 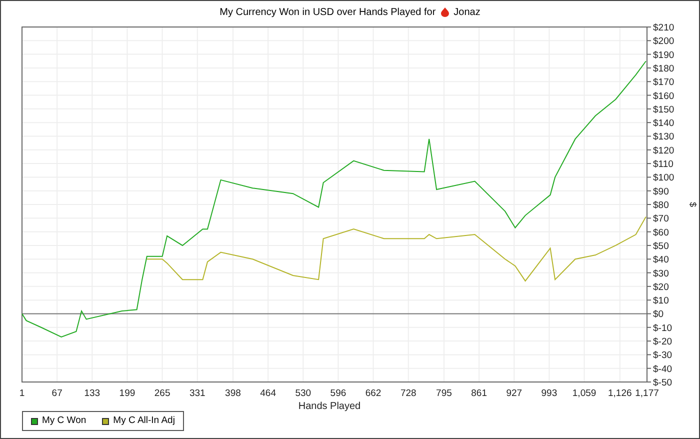 What do you see at coordinates (647, 393) in the screenshot?
I see `x-tick-label: 1,177` at bounding box center [647, 393].